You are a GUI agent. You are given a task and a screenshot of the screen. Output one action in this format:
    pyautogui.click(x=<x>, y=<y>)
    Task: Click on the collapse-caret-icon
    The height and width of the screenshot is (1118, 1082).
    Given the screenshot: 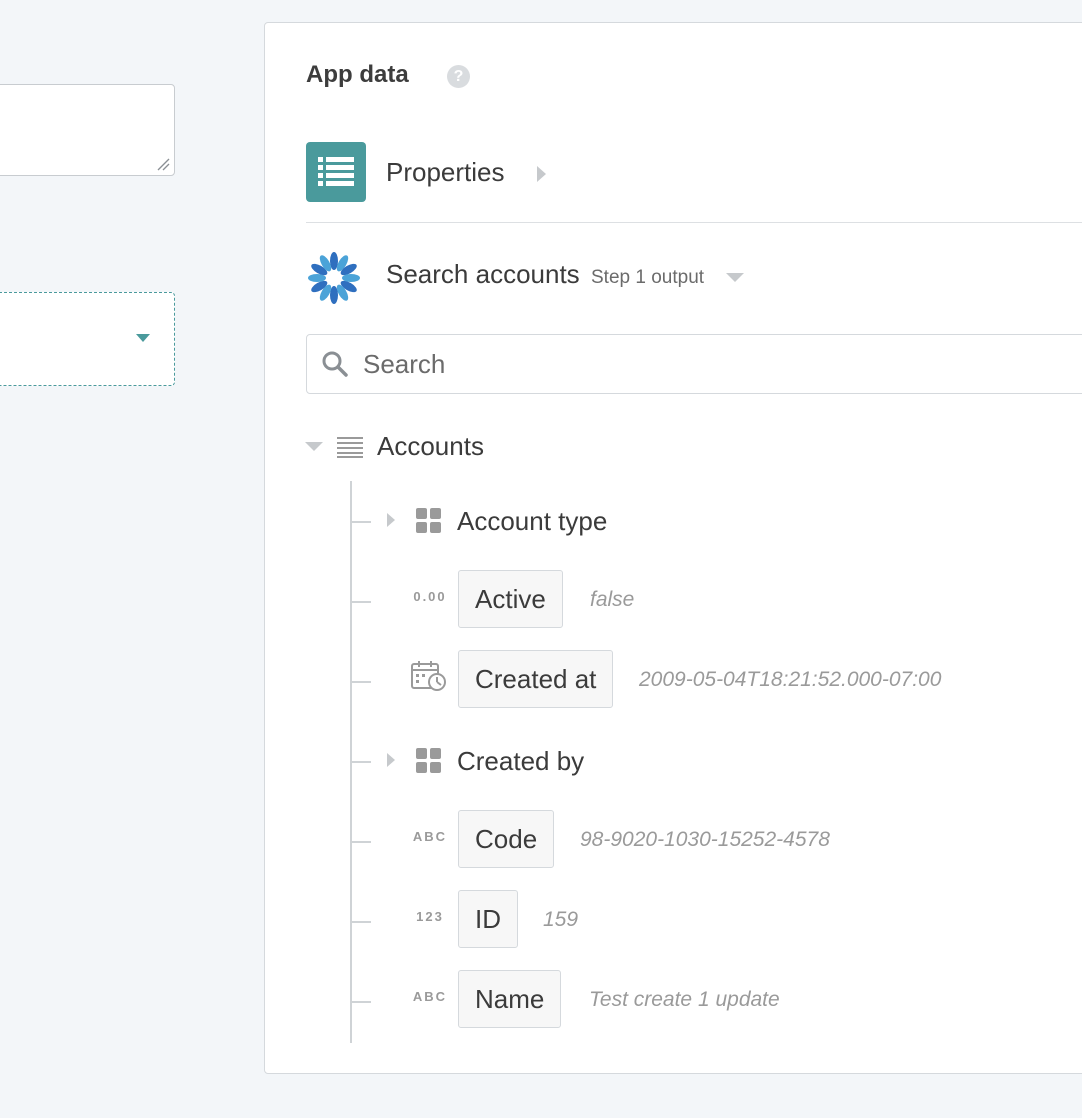 What is the action you would take?
    pyautogui.click(x=314, y=446)
    